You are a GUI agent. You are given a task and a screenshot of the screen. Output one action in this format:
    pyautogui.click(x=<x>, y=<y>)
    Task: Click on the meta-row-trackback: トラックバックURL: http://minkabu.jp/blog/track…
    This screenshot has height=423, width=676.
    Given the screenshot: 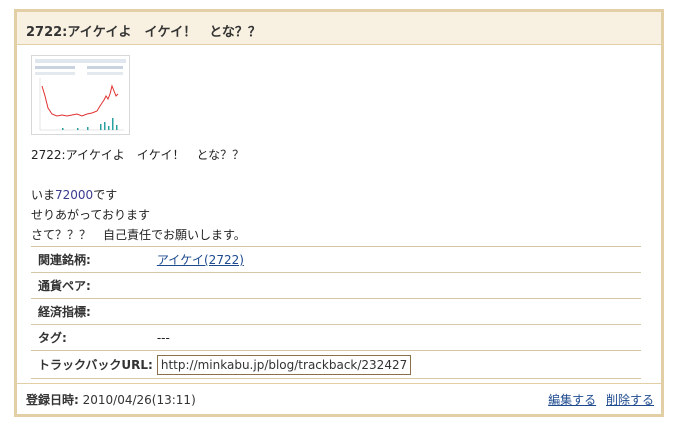 What is the action you would take?
    pyautogui.click(x=336, y=364)
    